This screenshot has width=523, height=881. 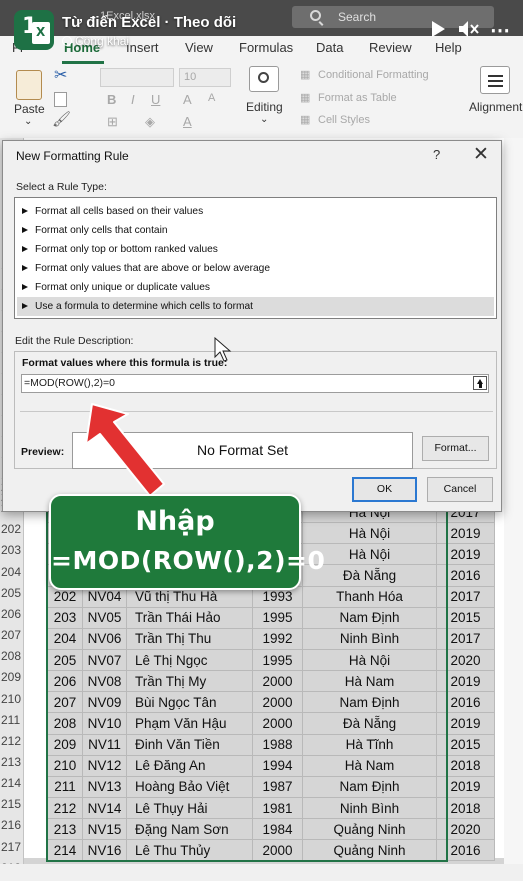 What do you see at coordinates (189, 723) in the screenshot?
I see `table-cell: Phạm Văn Hậu` at bounding box center [189, 723].